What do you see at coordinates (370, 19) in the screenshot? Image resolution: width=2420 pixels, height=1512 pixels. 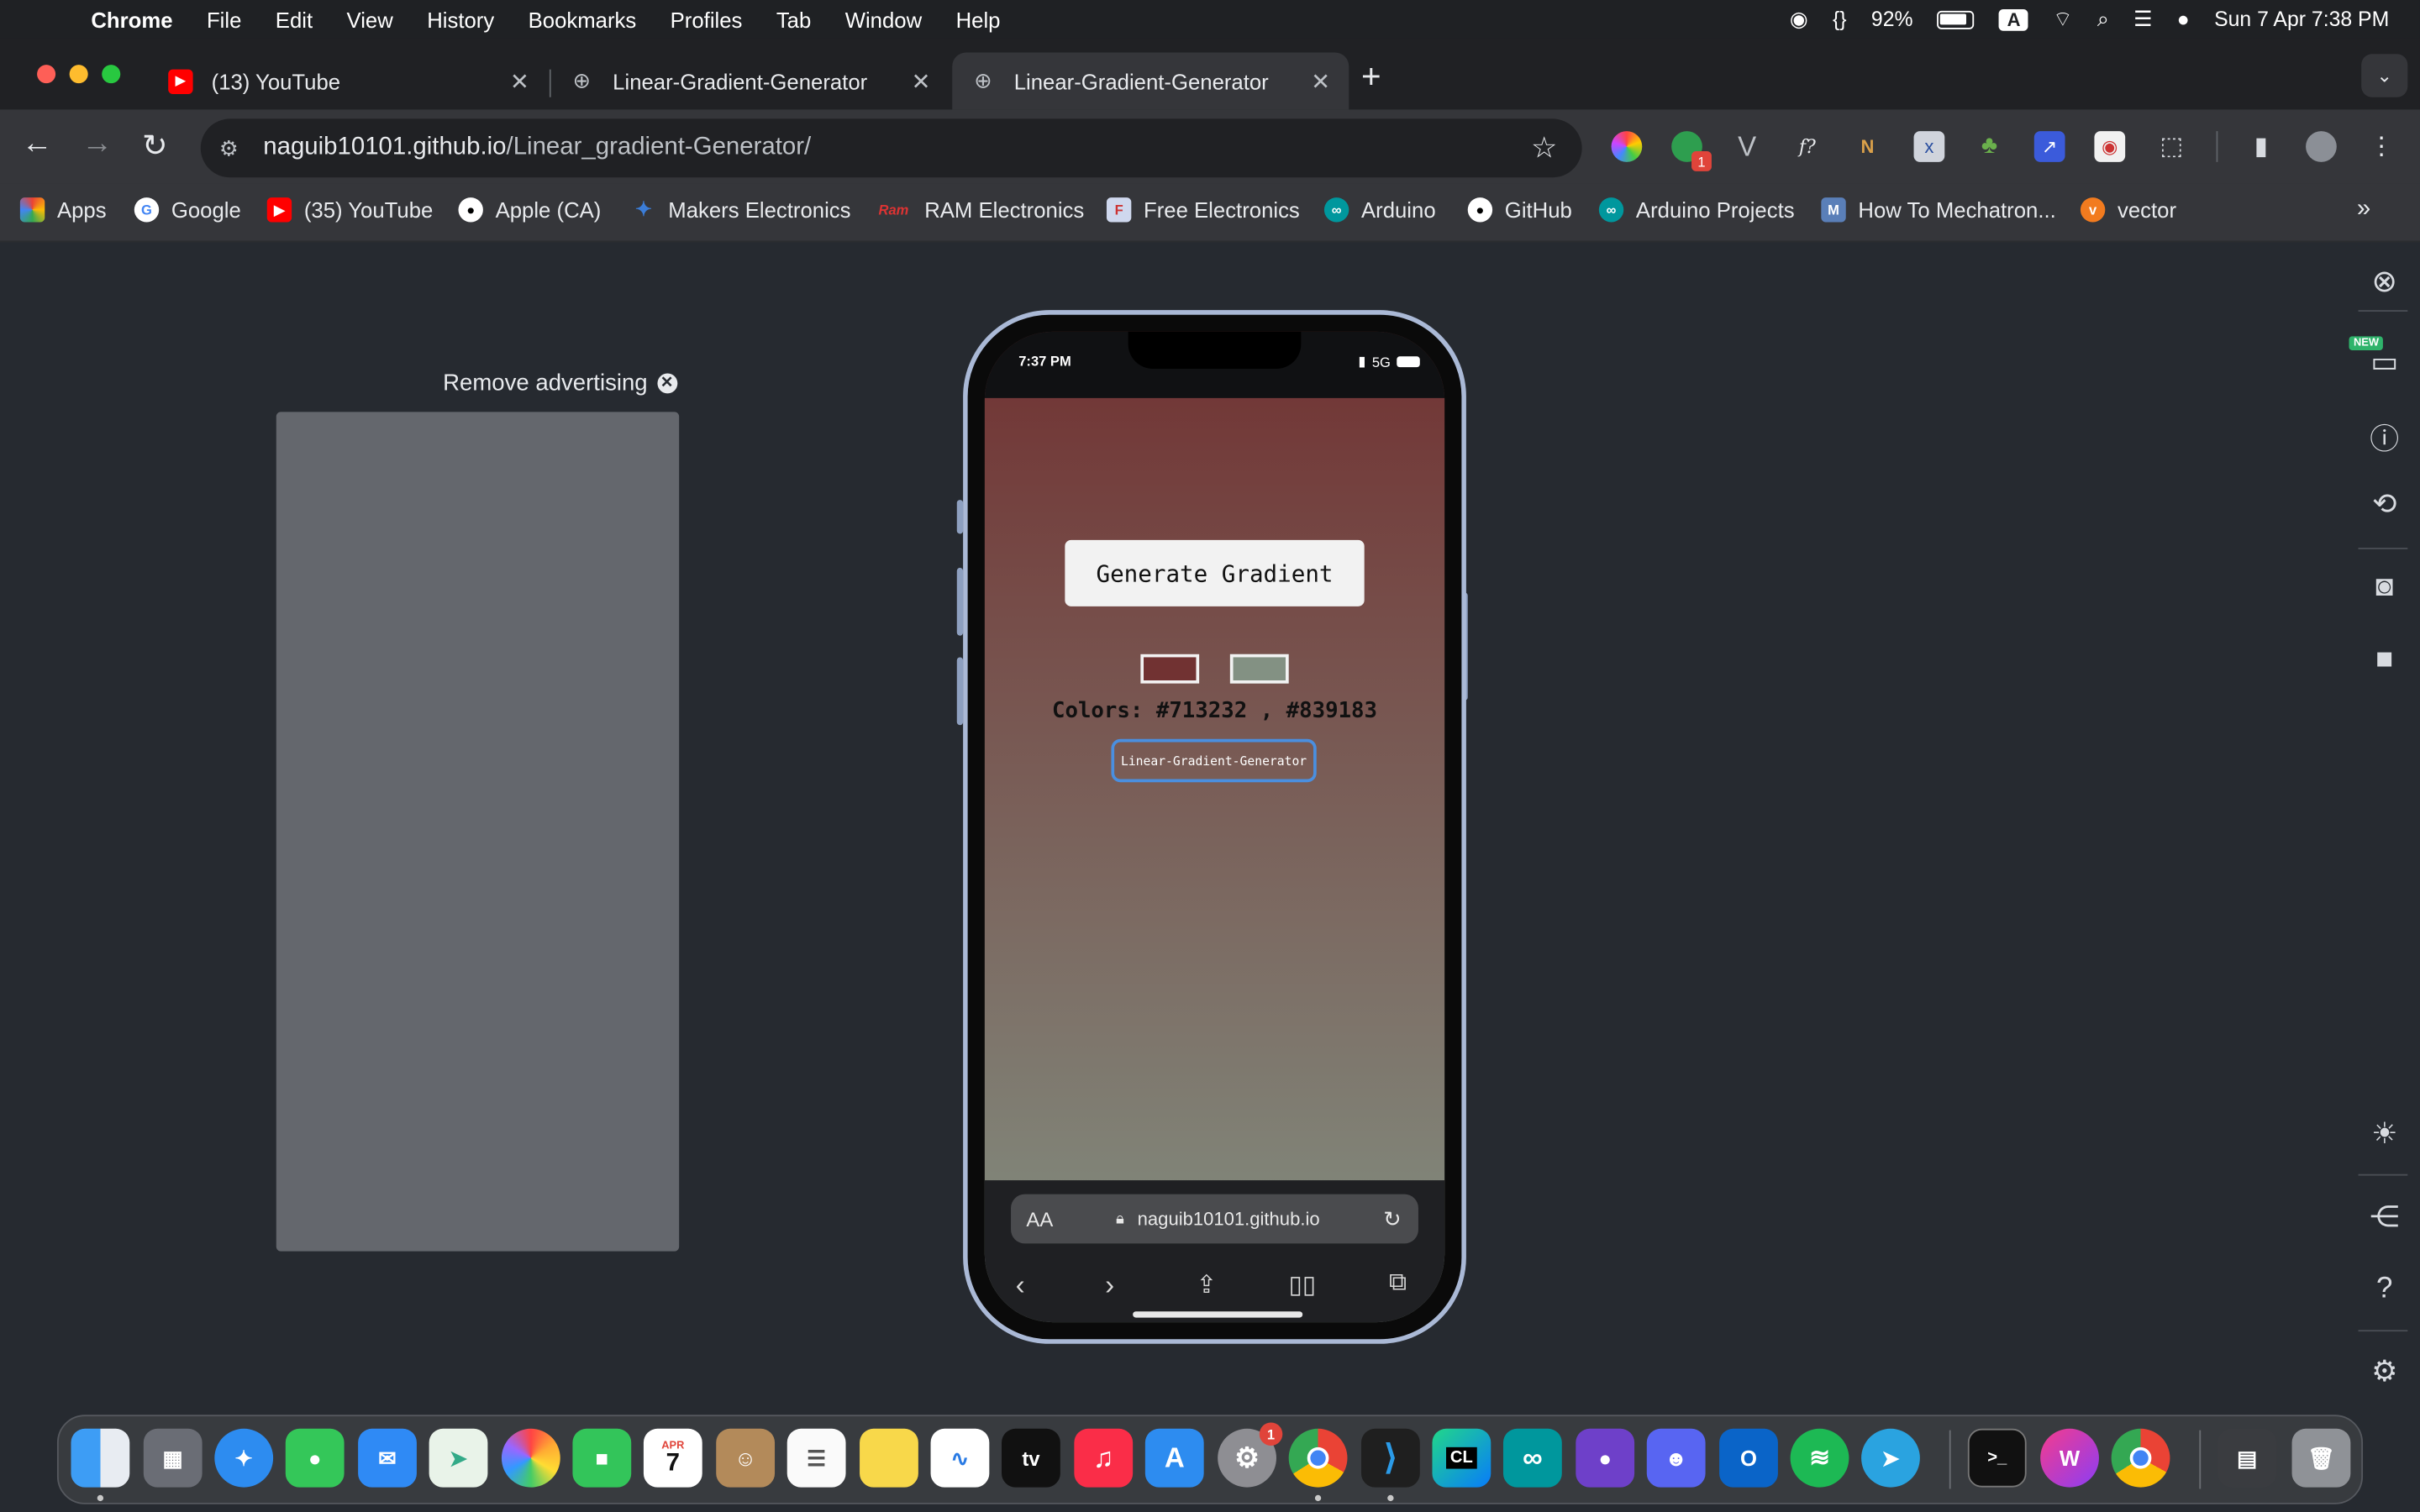 I see `menu-view: View` at bounding box center [370, 19].